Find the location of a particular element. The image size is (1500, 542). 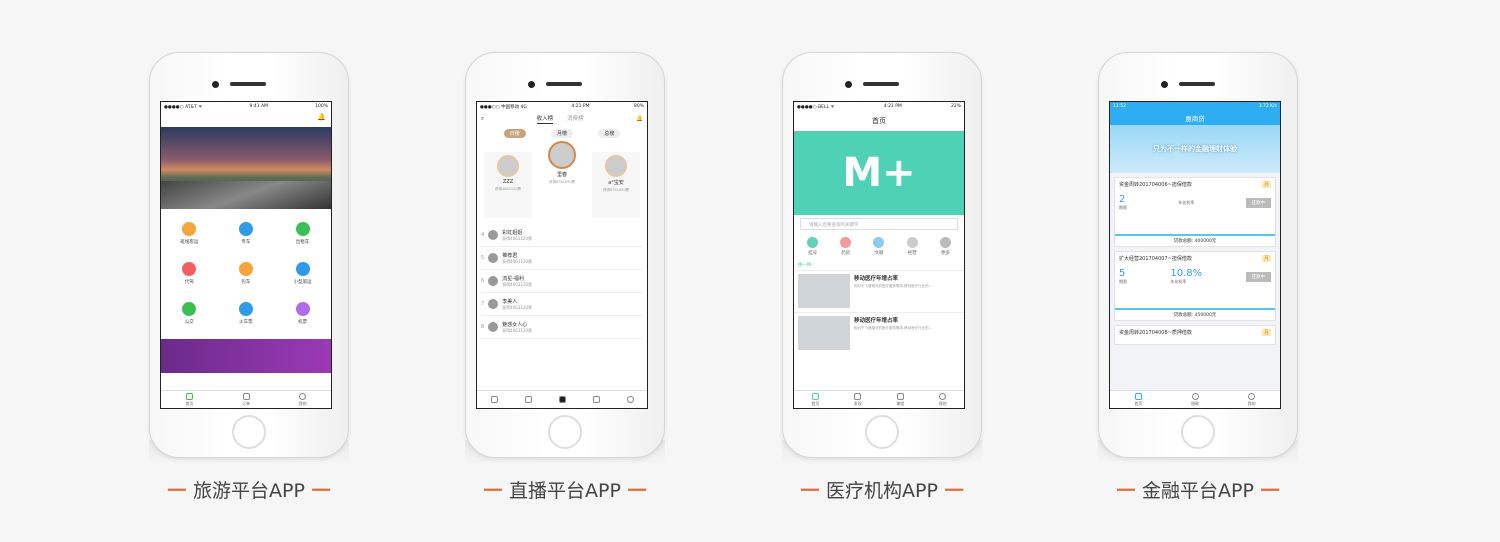

live-header: ⌕ 收入榜 消费榜 🔔 is located at coordinates (562, 119).